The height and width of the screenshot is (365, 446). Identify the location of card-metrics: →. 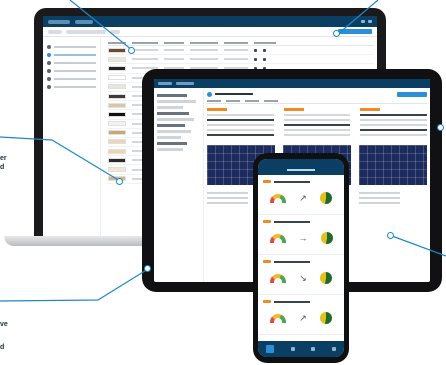
(301, 238).